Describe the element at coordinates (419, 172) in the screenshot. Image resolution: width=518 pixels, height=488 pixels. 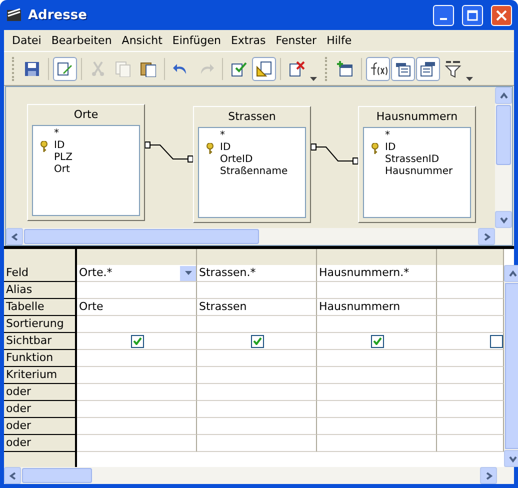
I see `field-name: Hausnummer` at that location.